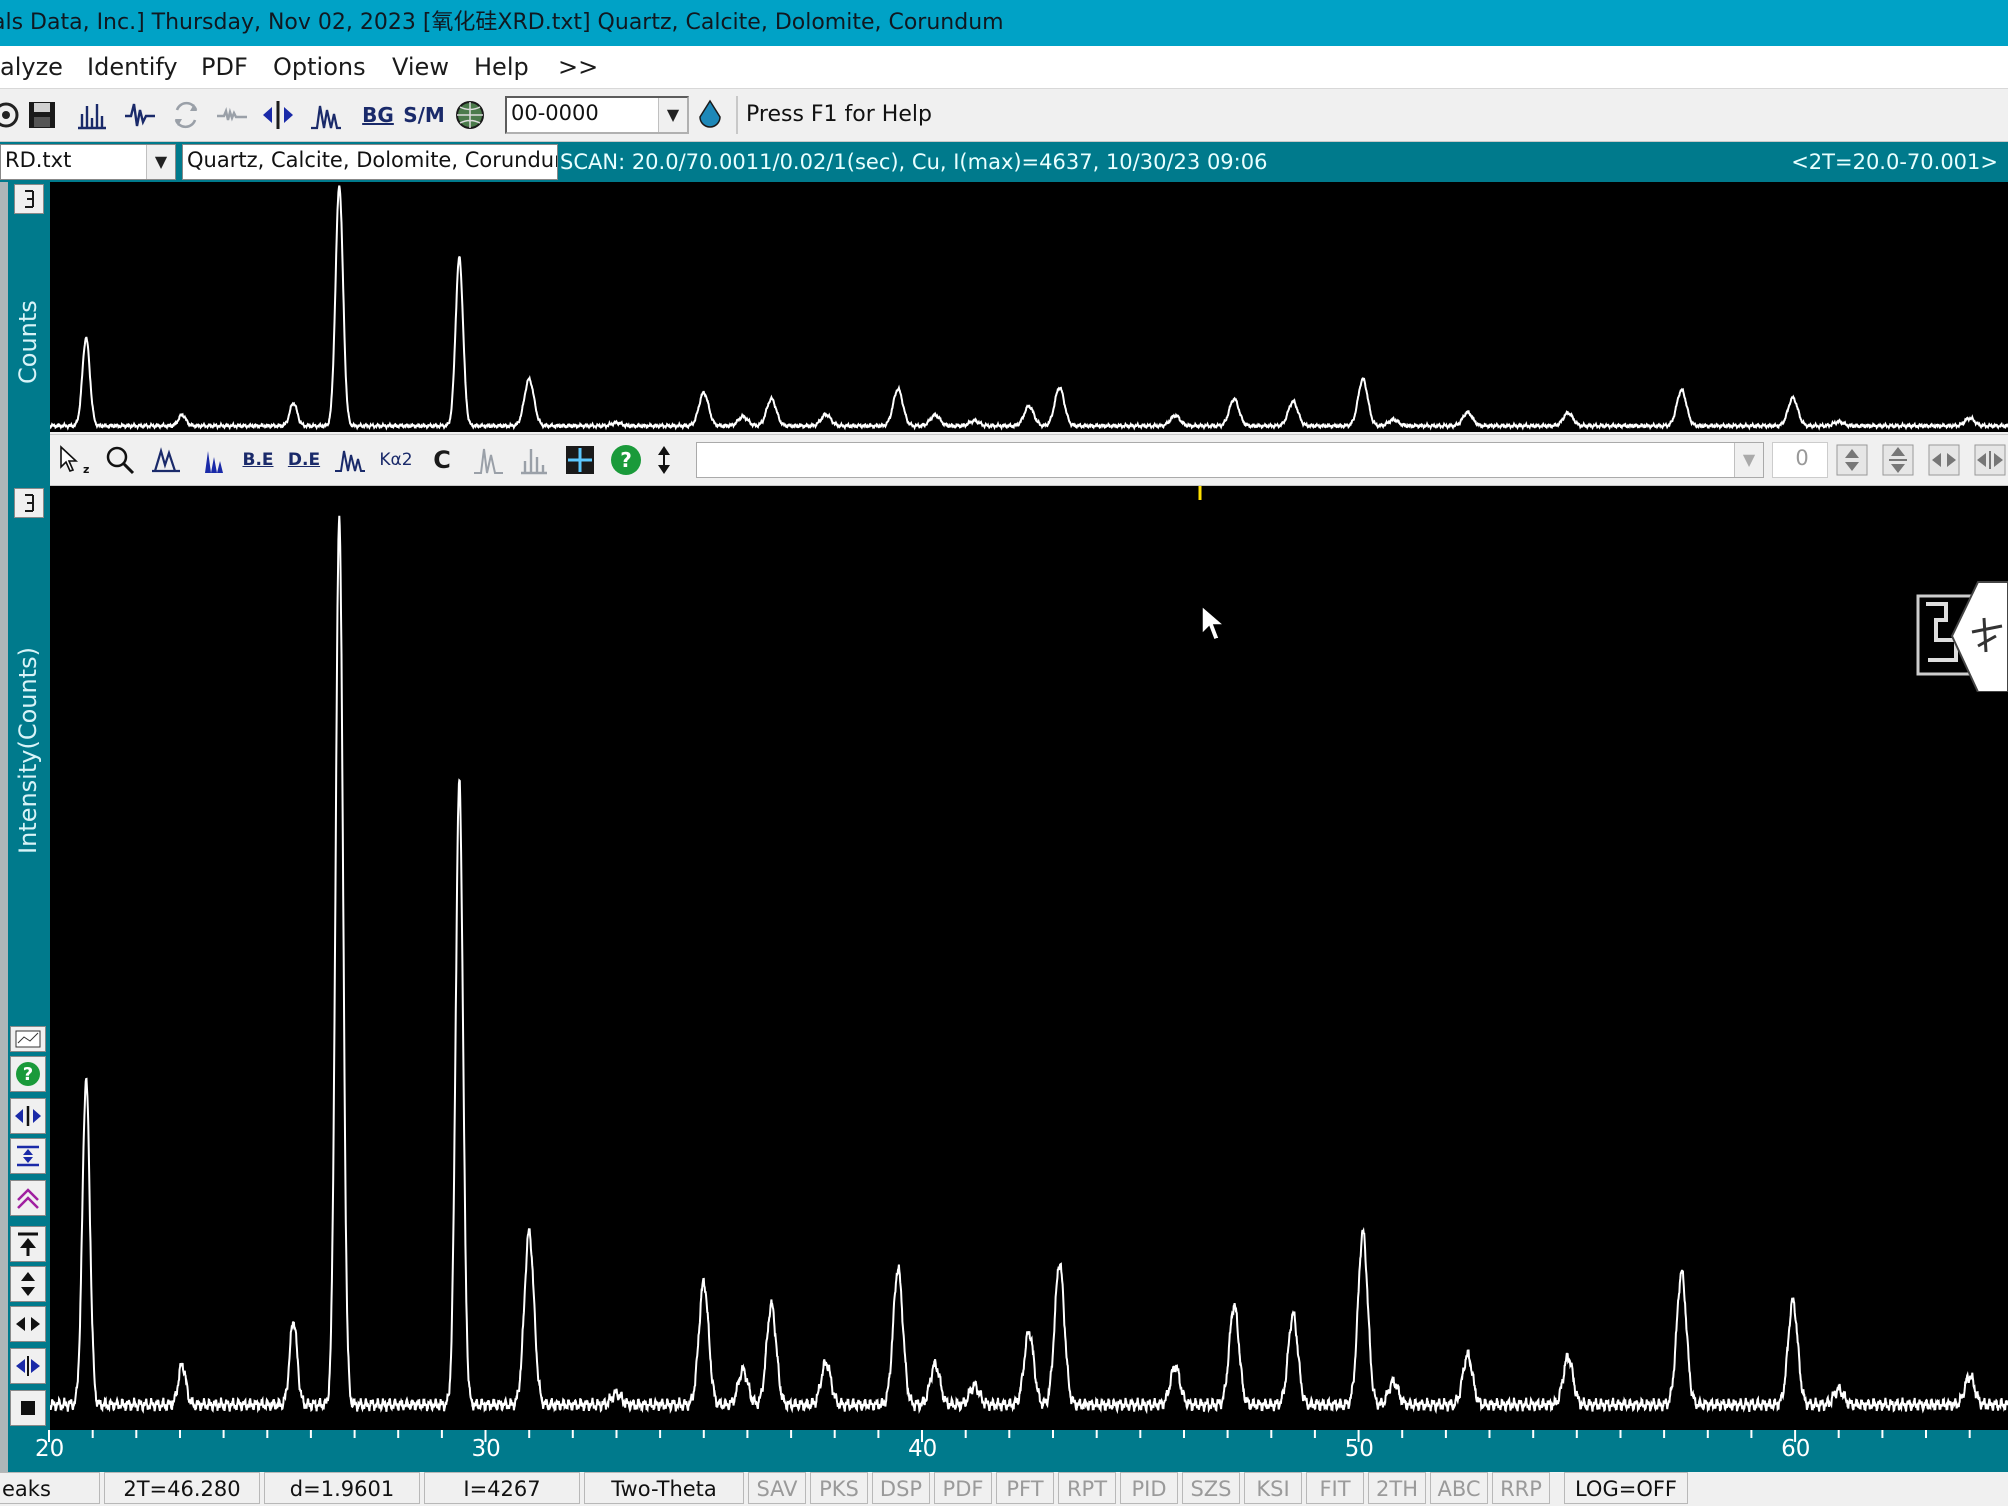 Image resolution: width=2008 pixels, height=1506 pixels. What do you see at coordinates (710, 115) in the screenshot?
I see `drop-icon` at bounding box center [710, 115].